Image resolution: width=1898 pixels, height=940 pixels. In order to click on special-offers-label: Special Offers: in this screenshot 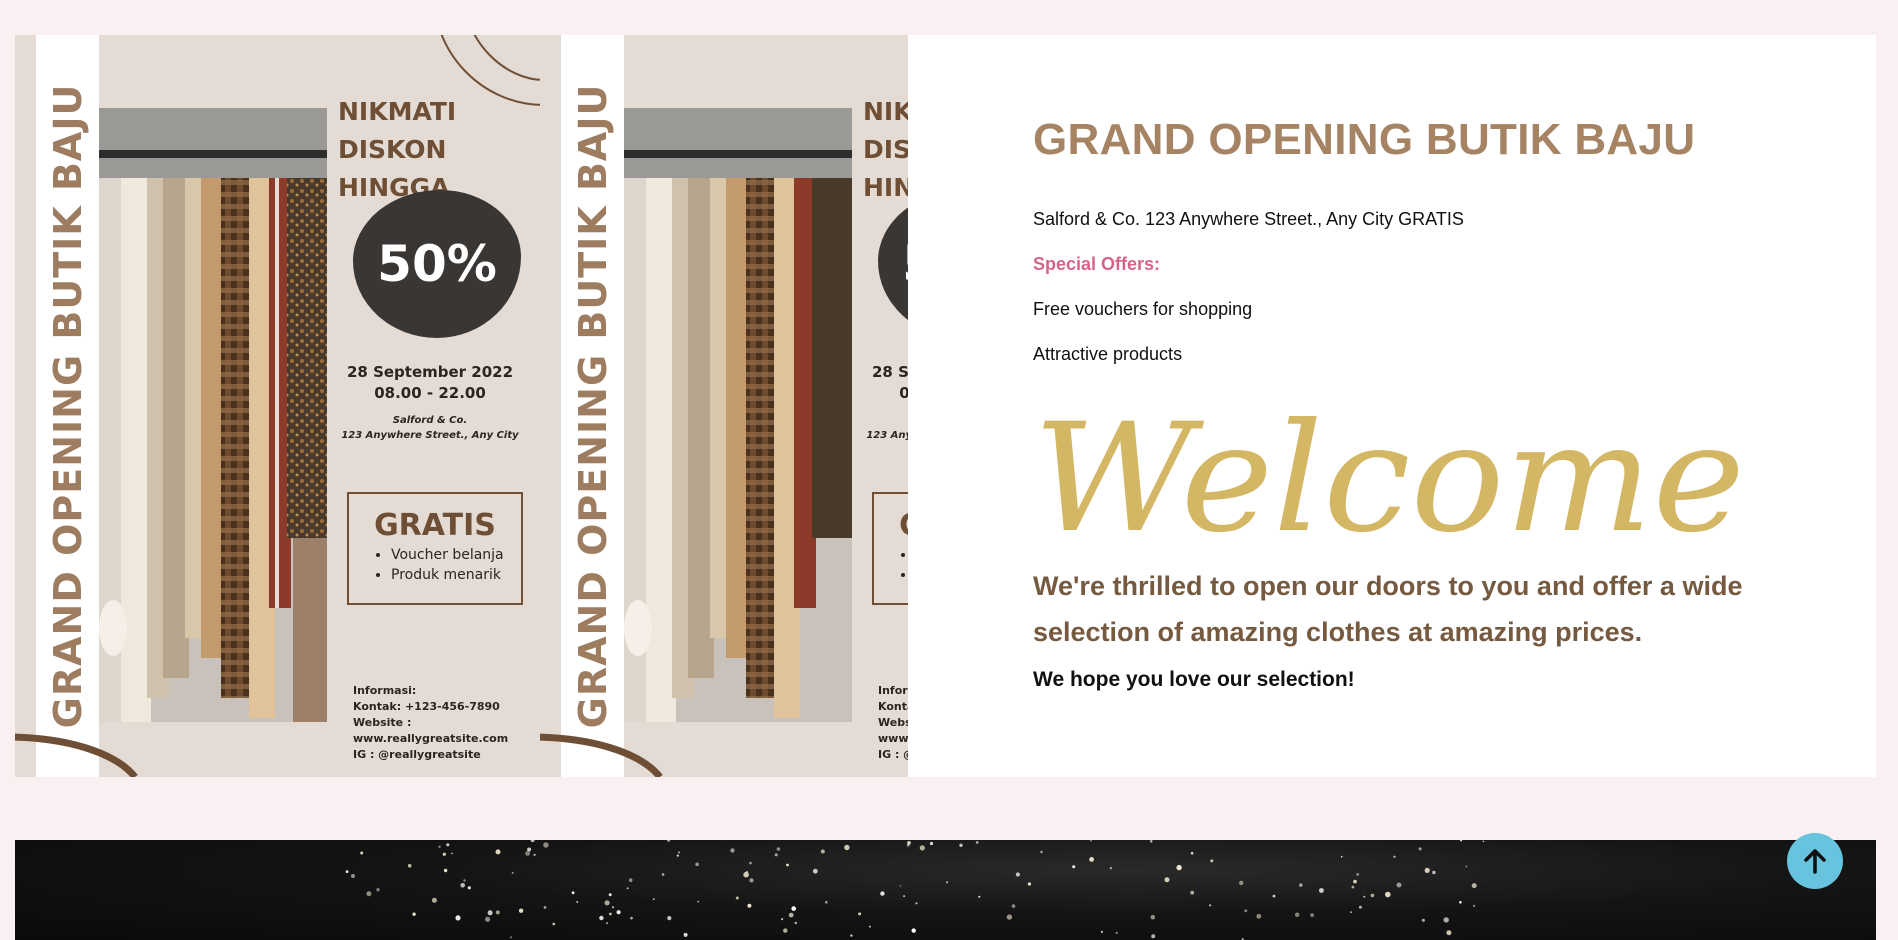, I will do `click(1097, 264)`.